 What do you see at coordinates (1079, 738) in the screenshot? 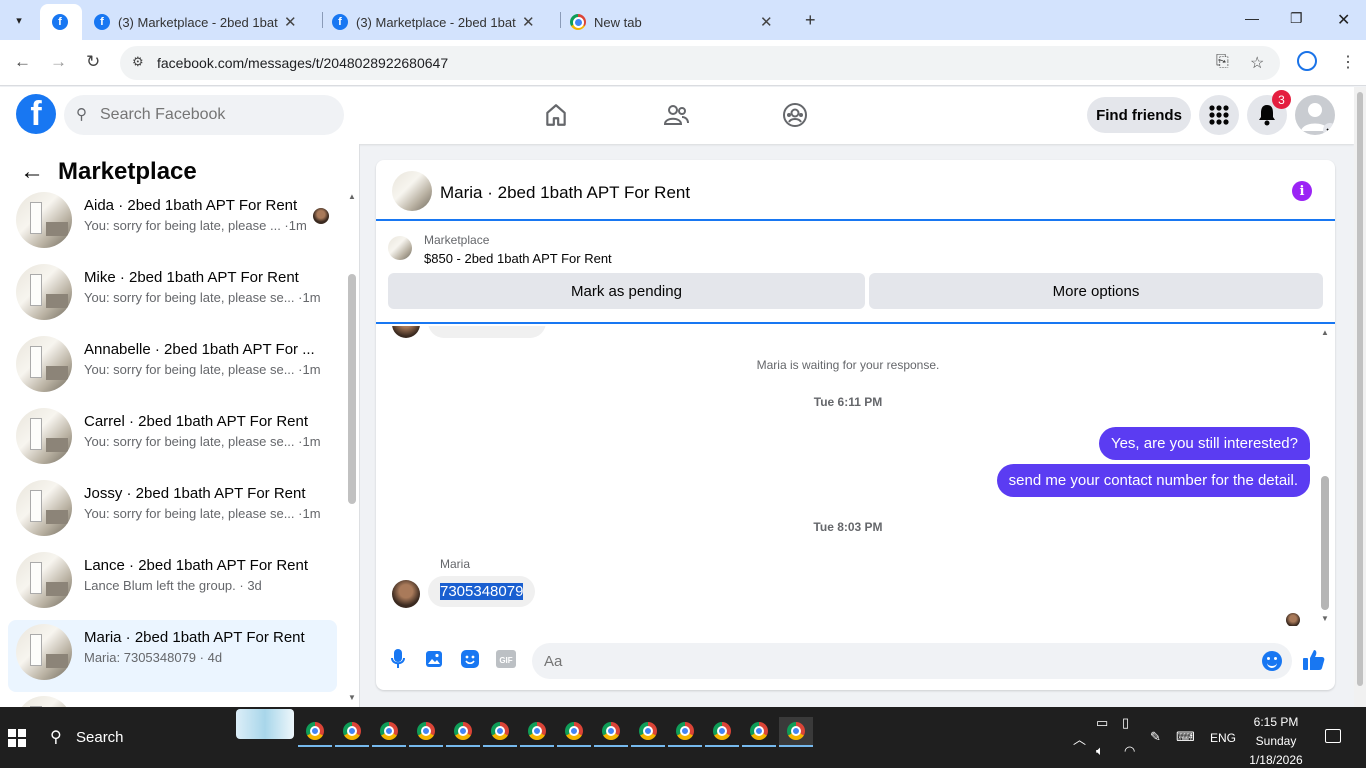
I see `chevron-up-icon: ︿` at bounding box center [1079, 738].